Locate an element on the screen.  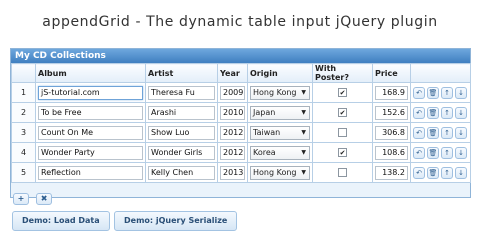
col-header-poster: With Poster? is located at coordinates (342, 73).